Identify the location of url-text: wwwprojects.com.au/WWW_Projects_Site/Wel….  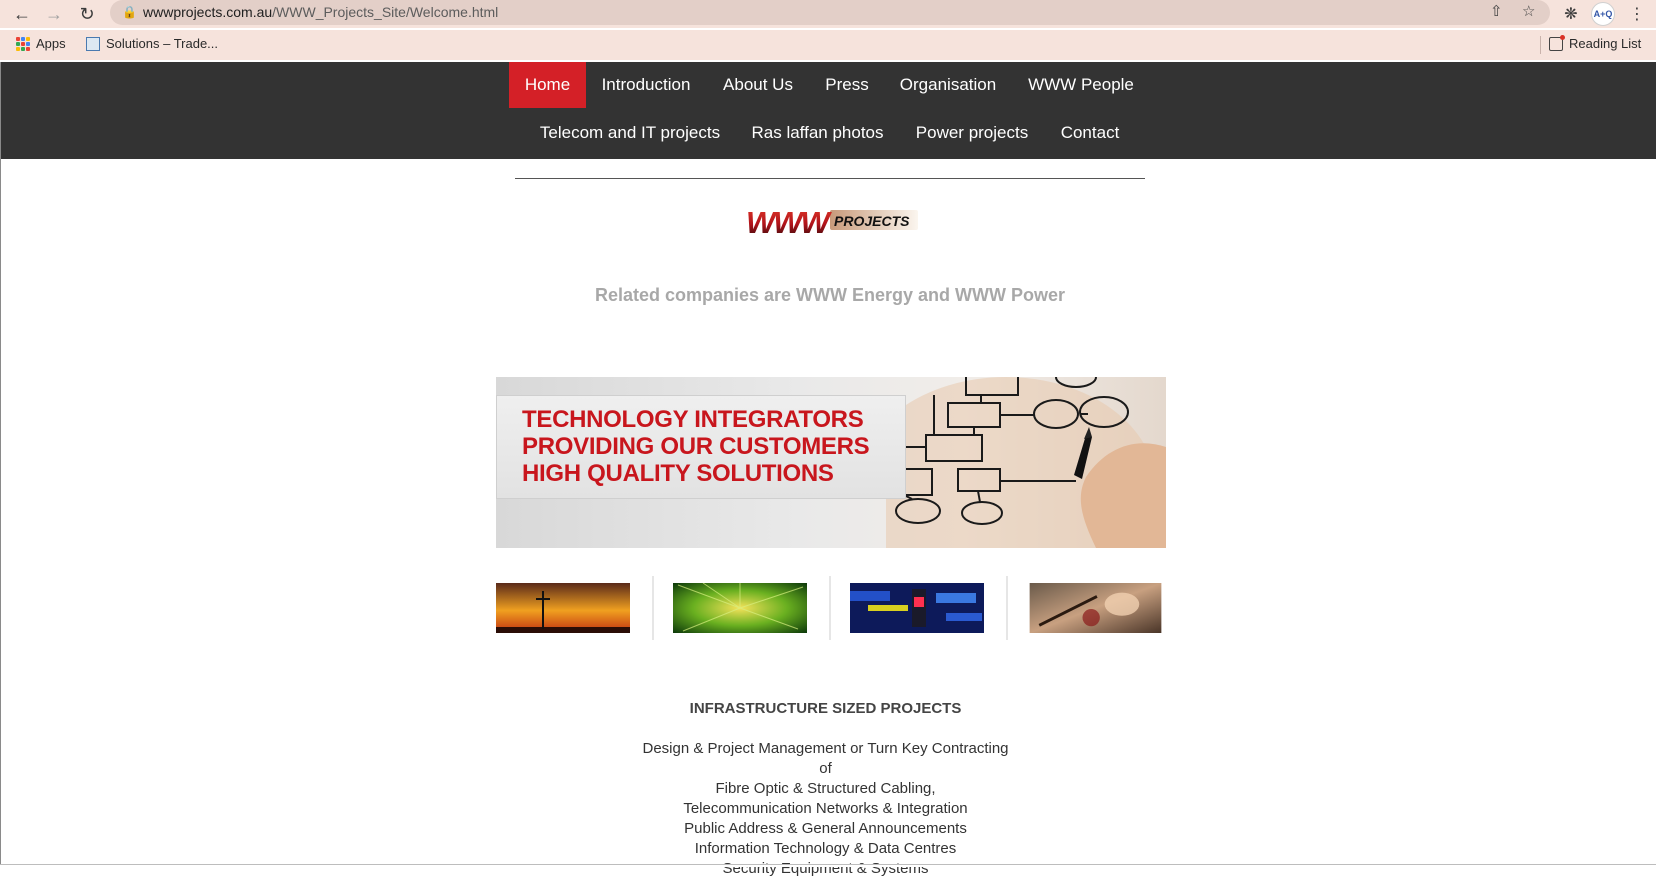
(320, 12).